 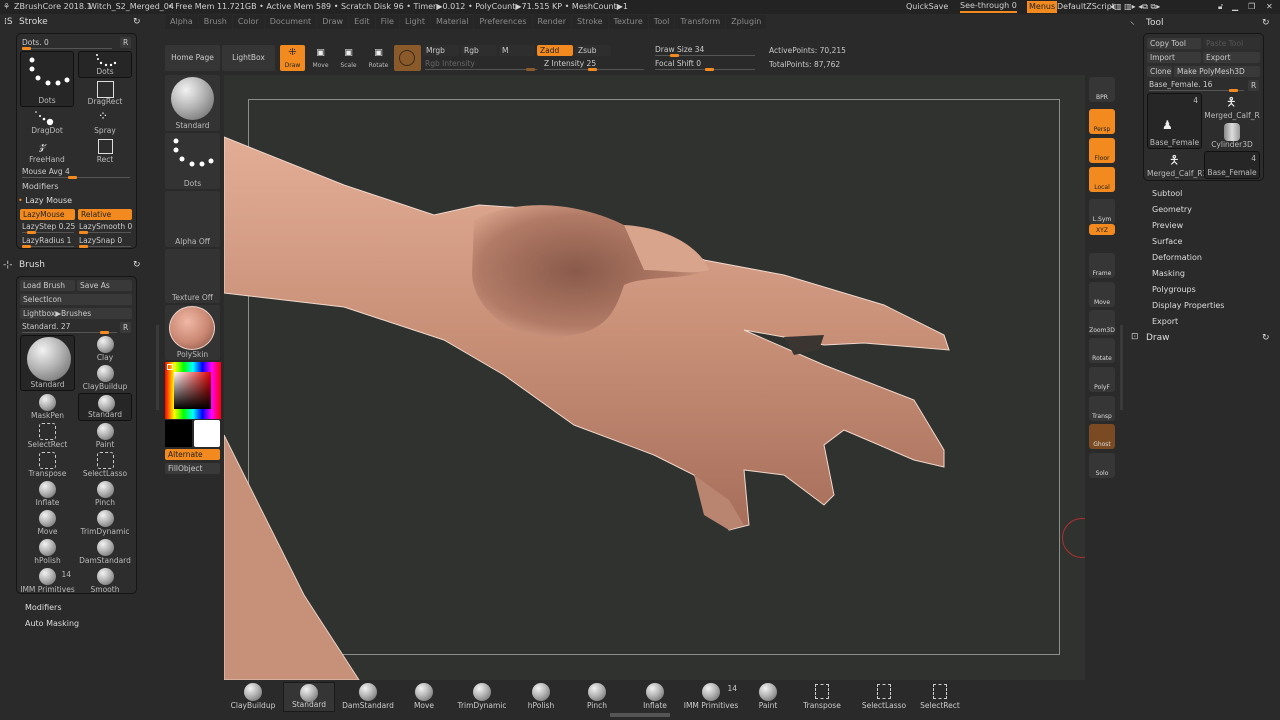 I want to click on brush-pinch: Pinch, so click(x=105, y=494).